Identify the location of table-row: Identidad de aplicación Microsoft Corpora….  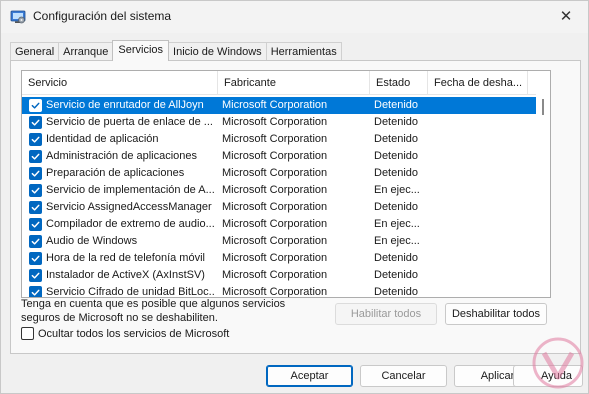
(280, 139).